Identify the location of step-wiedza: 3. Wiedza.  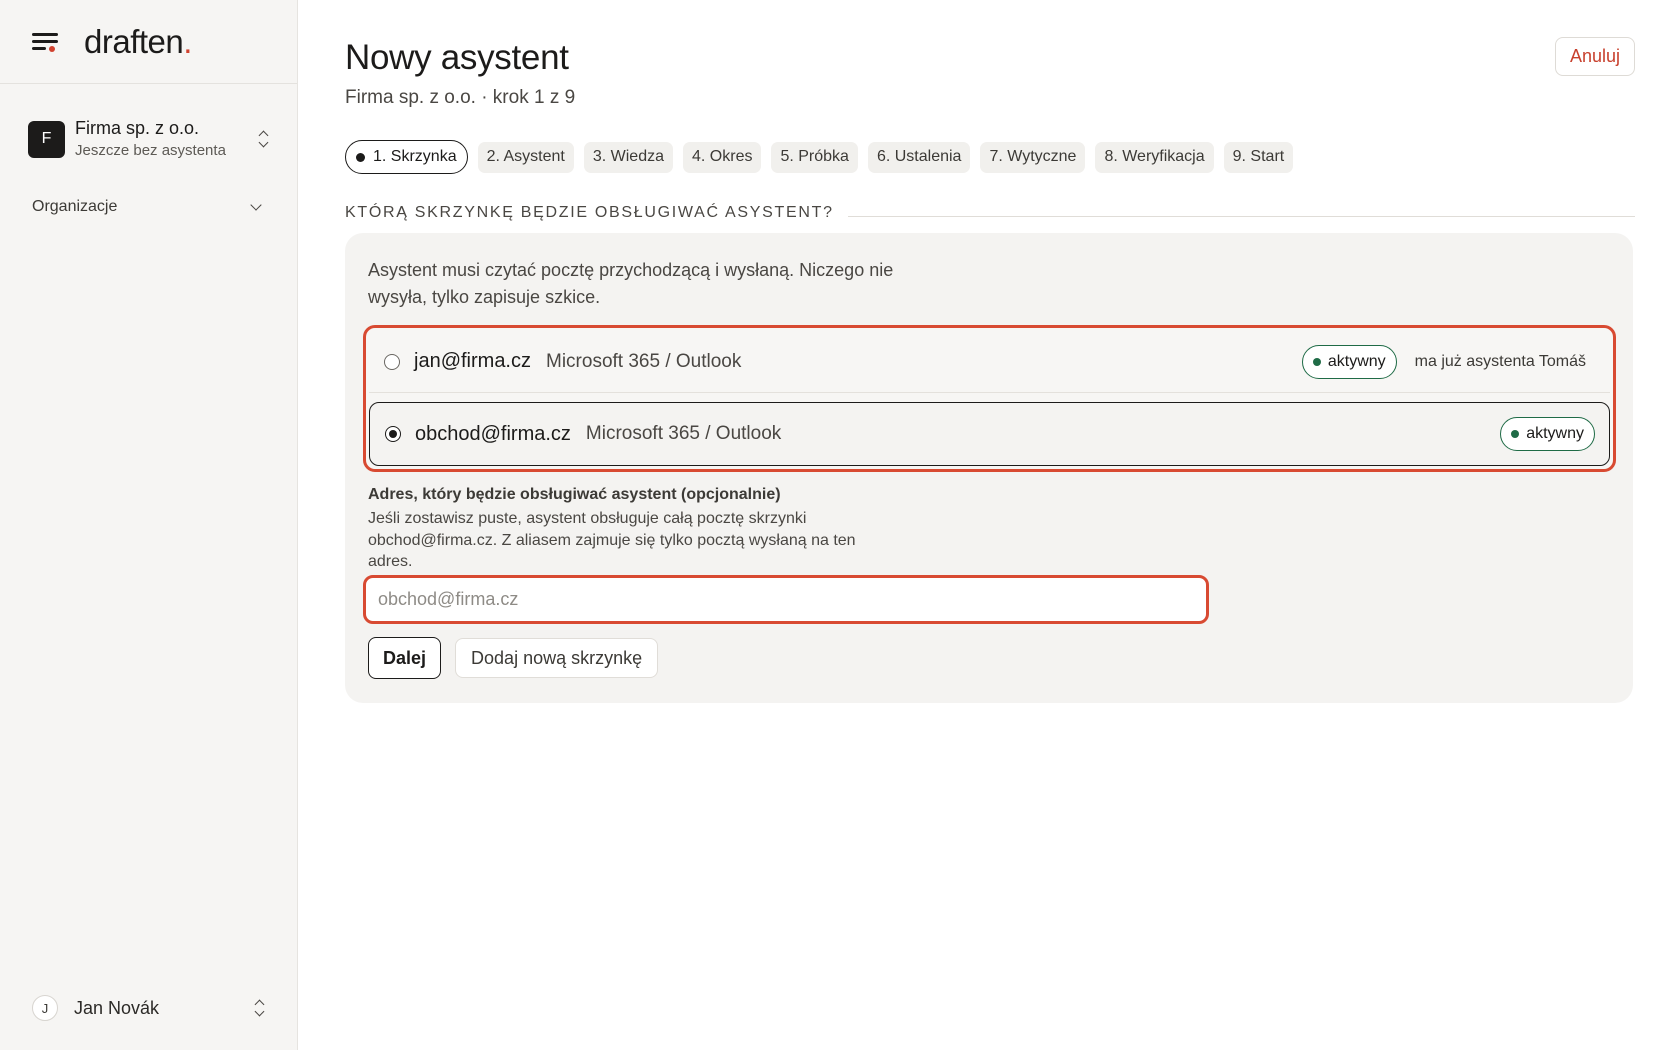
(628, 157).